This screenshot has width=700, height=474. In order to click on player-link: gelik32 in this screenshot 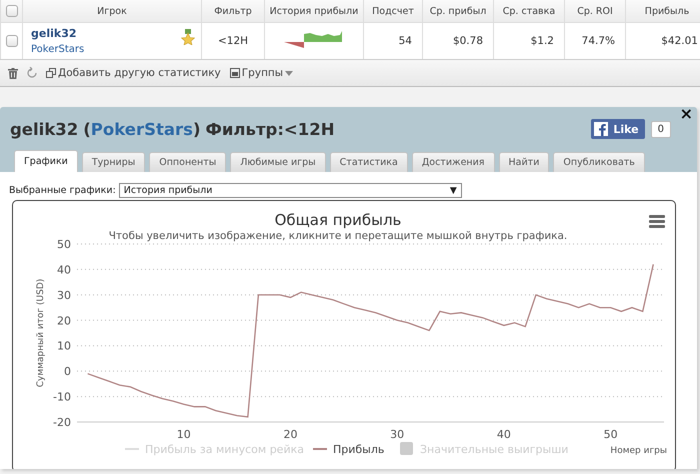, I will do `click(57, 33)`.